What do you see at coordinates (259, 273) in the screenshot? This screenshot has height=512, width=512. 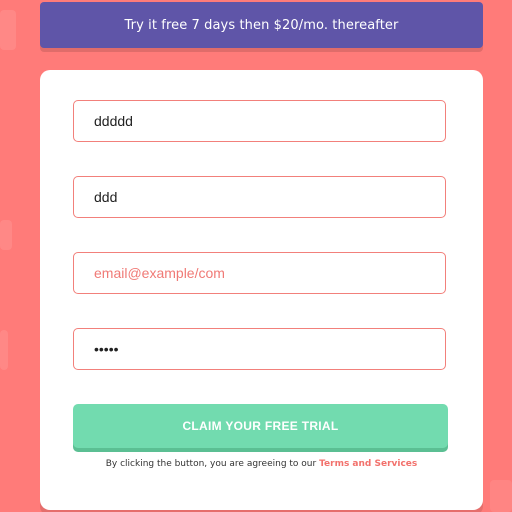 I see `email-field` at bounding box center [259, 273].